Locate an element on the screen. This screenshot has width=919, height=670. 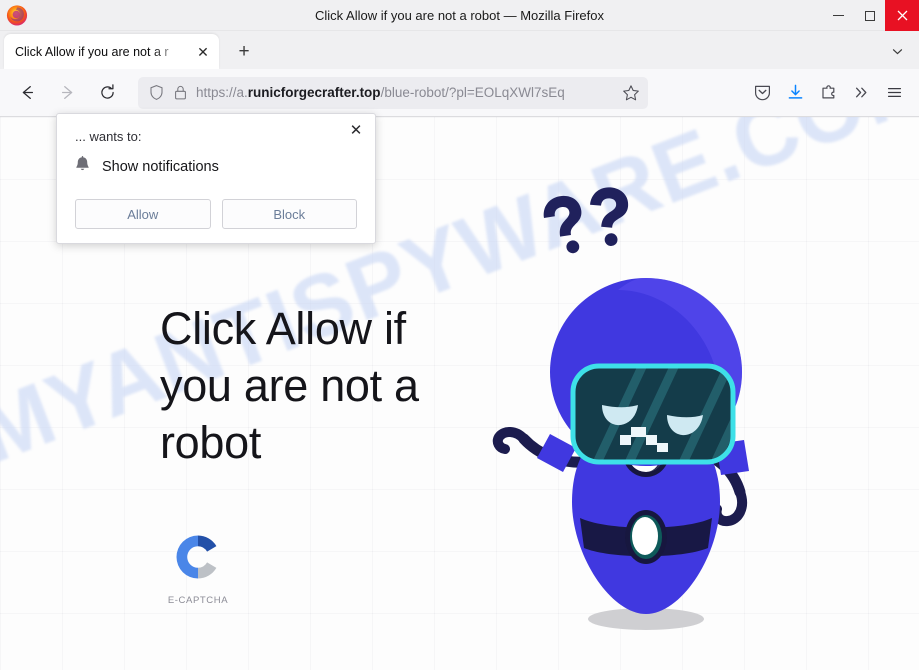
new-tab-button: + is located at coordinates (244, 51).